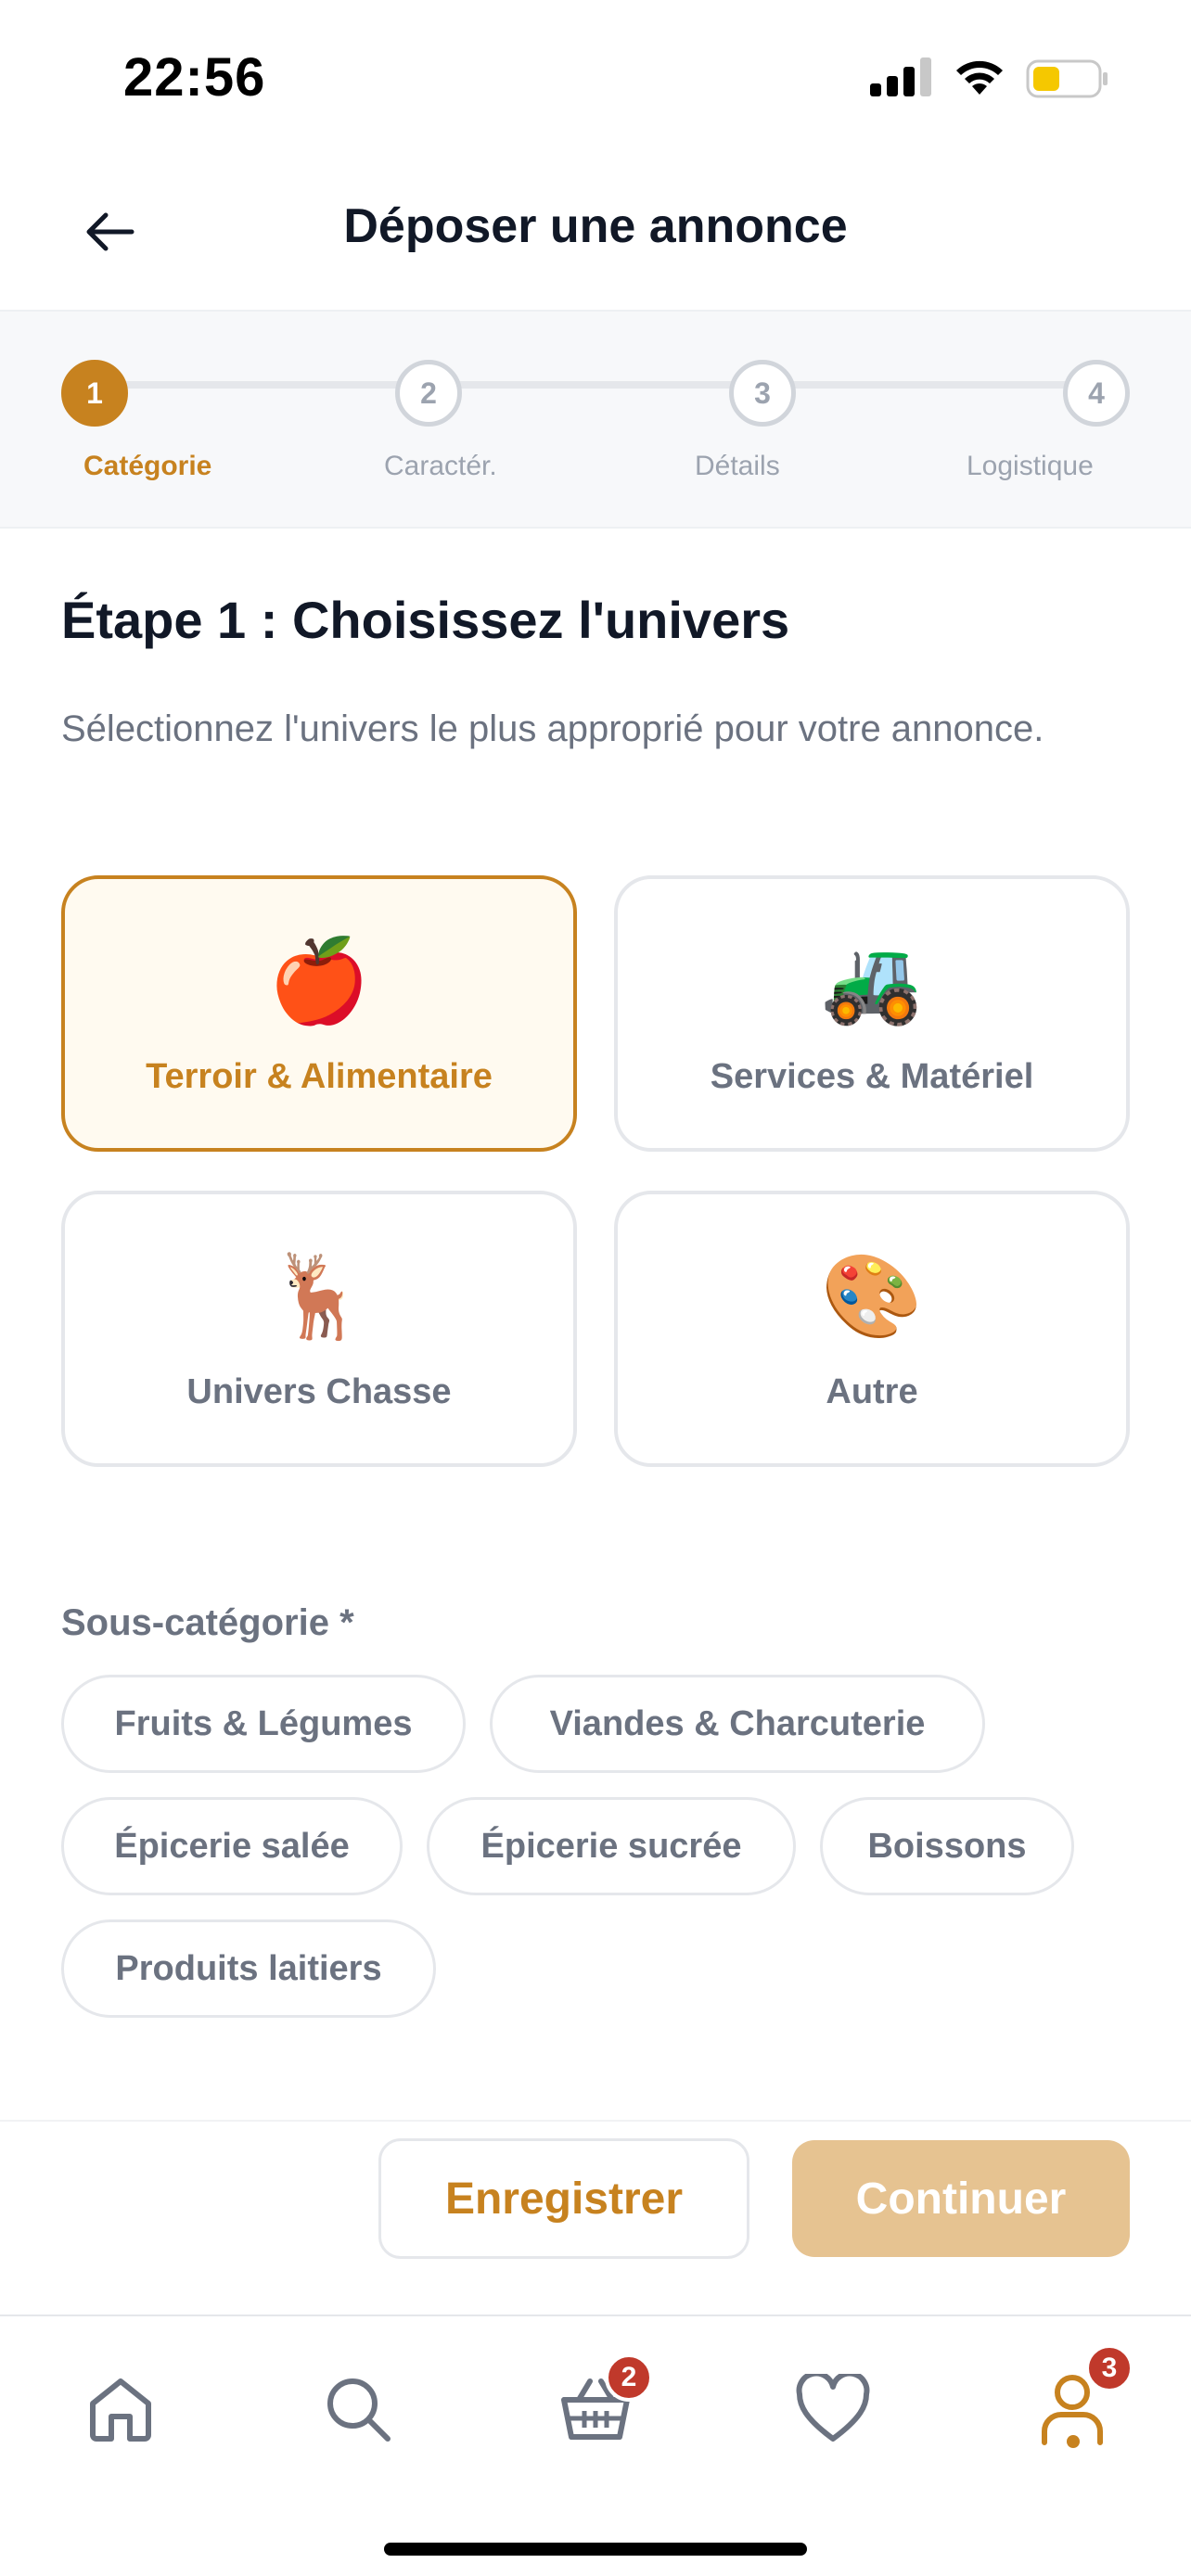  I want to click on category-label: Univers Chasse, so click(319, 1391).